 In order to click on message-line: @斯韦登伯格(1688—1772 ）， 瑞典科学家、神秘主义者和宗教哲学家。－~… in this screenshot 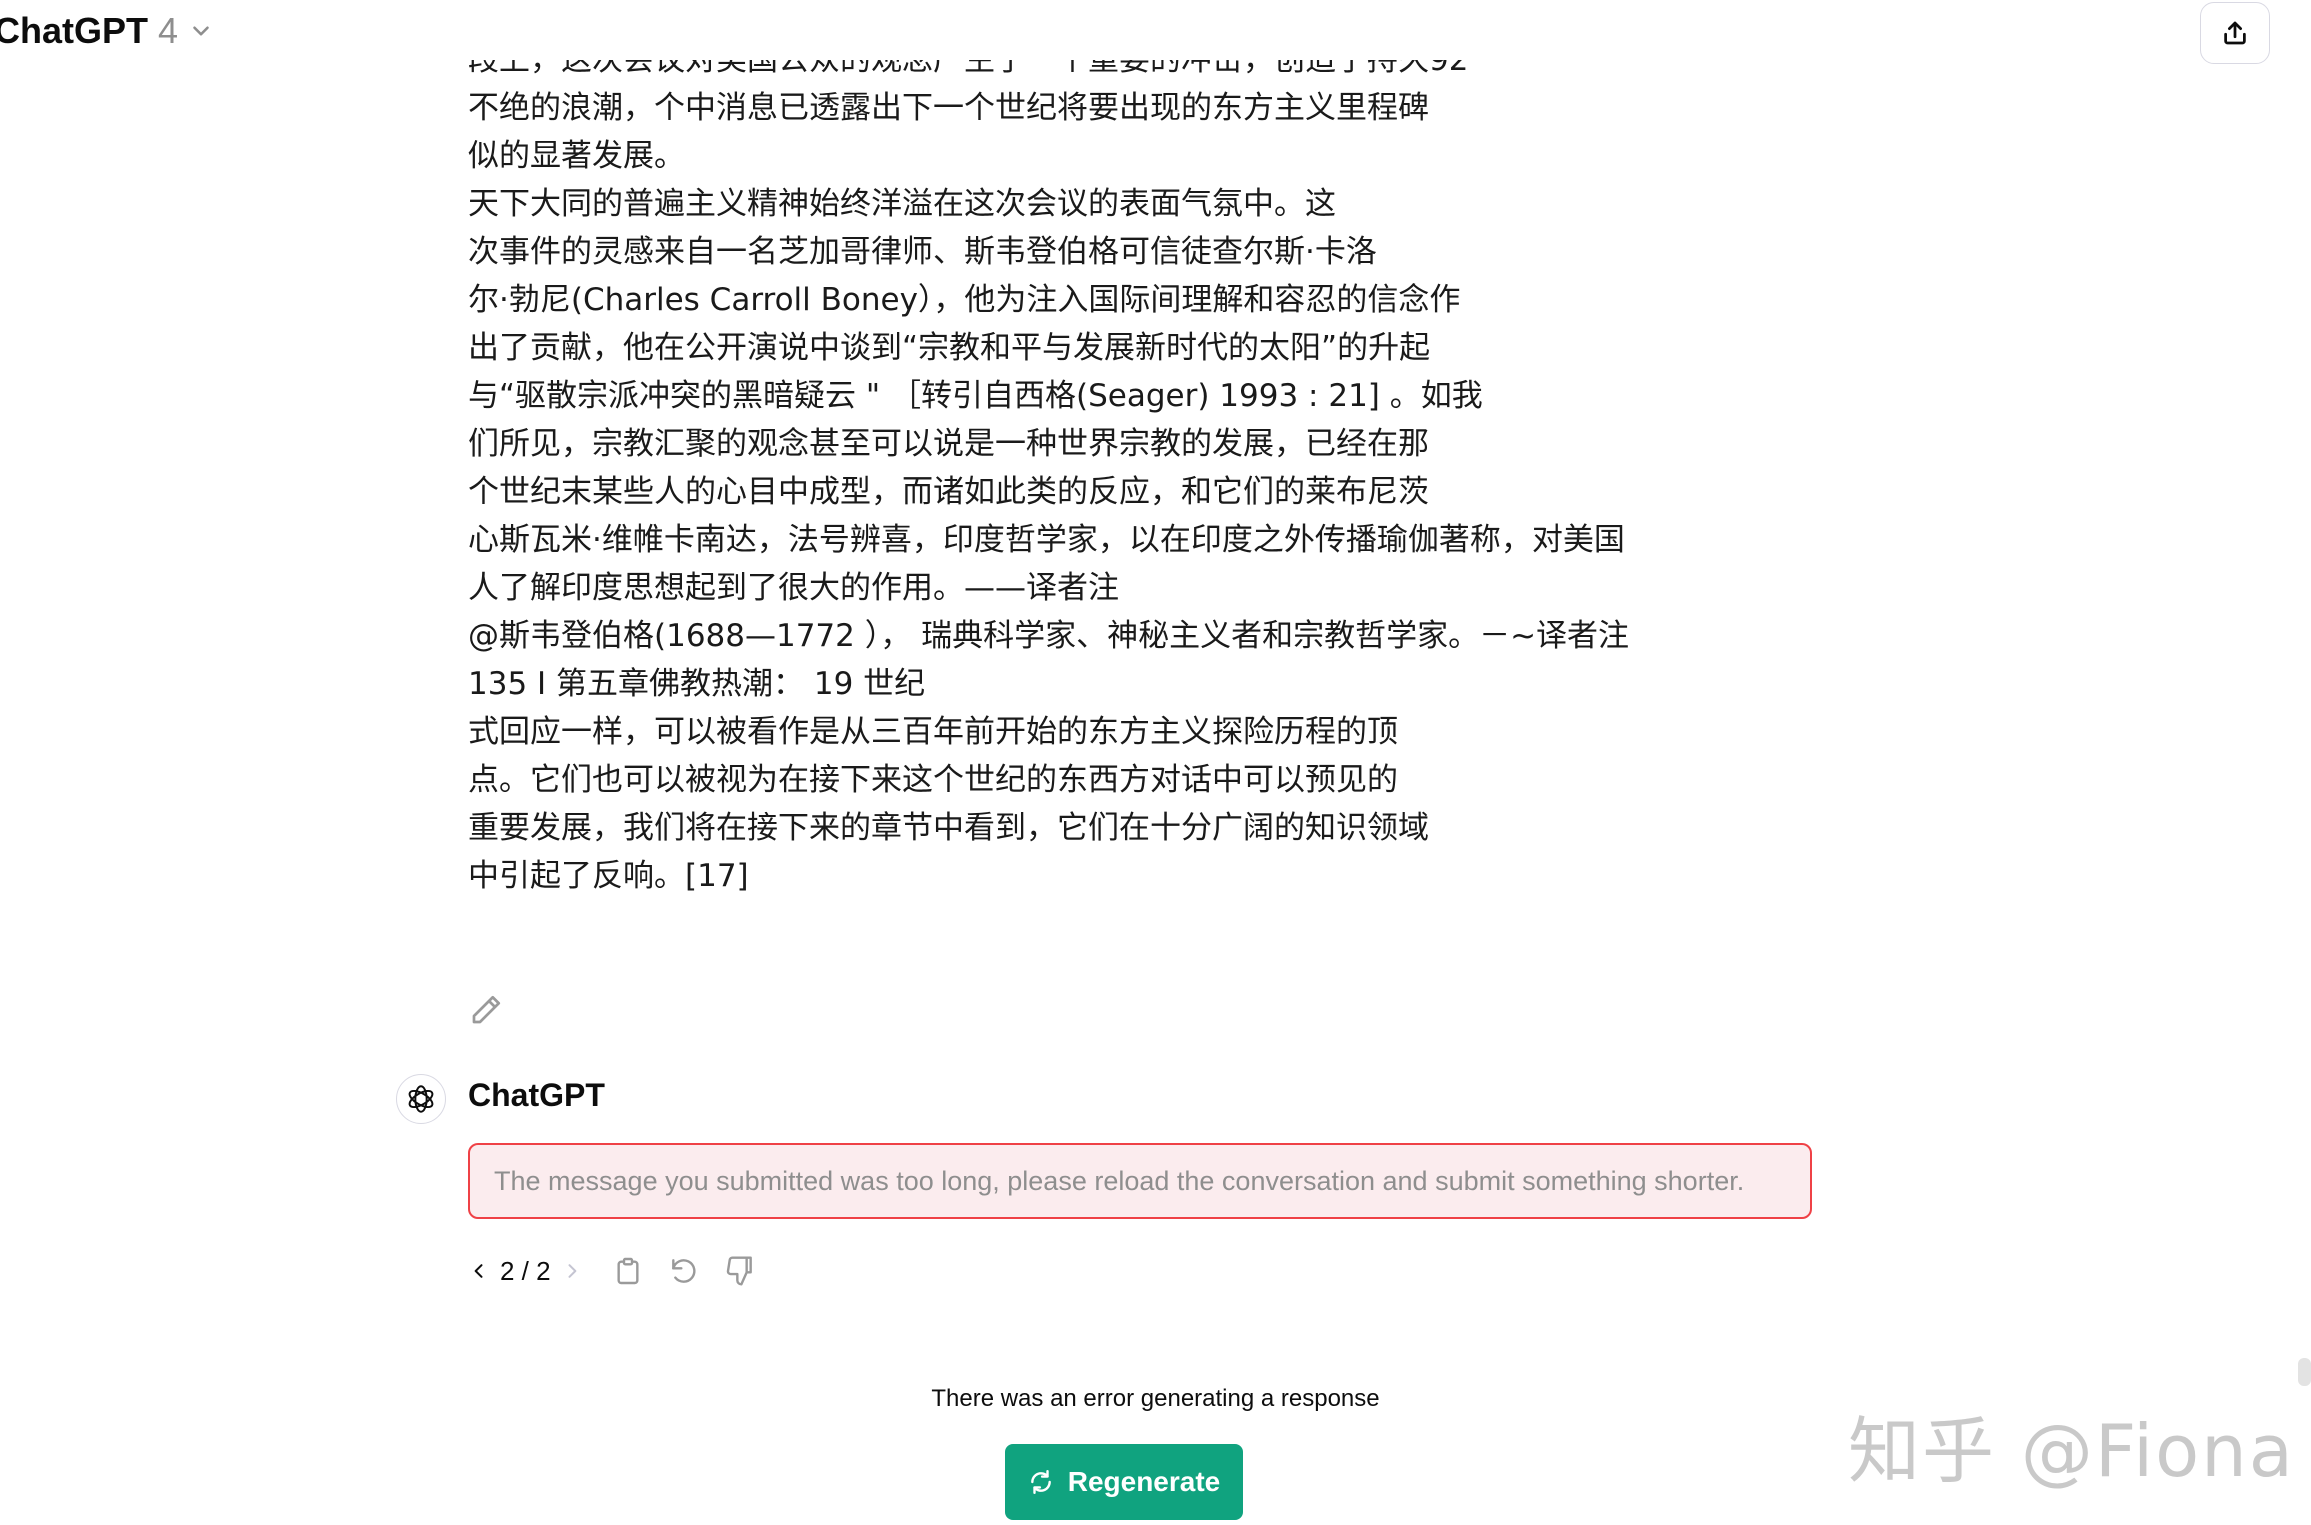, I will do `click(1049, 636)`.